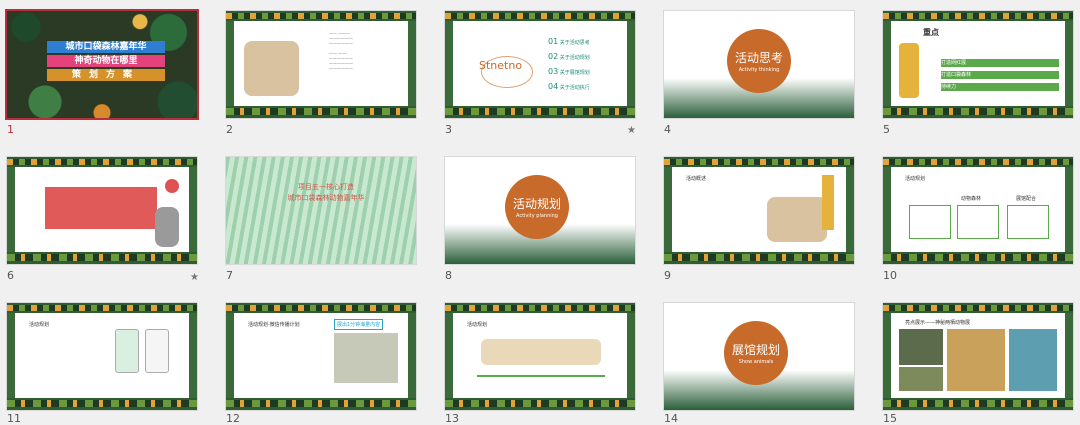  What do you see at coordinates (106, 75) in the screenshot?
I see `title-line-3: 策划方案` at bounding box center [106, 75].